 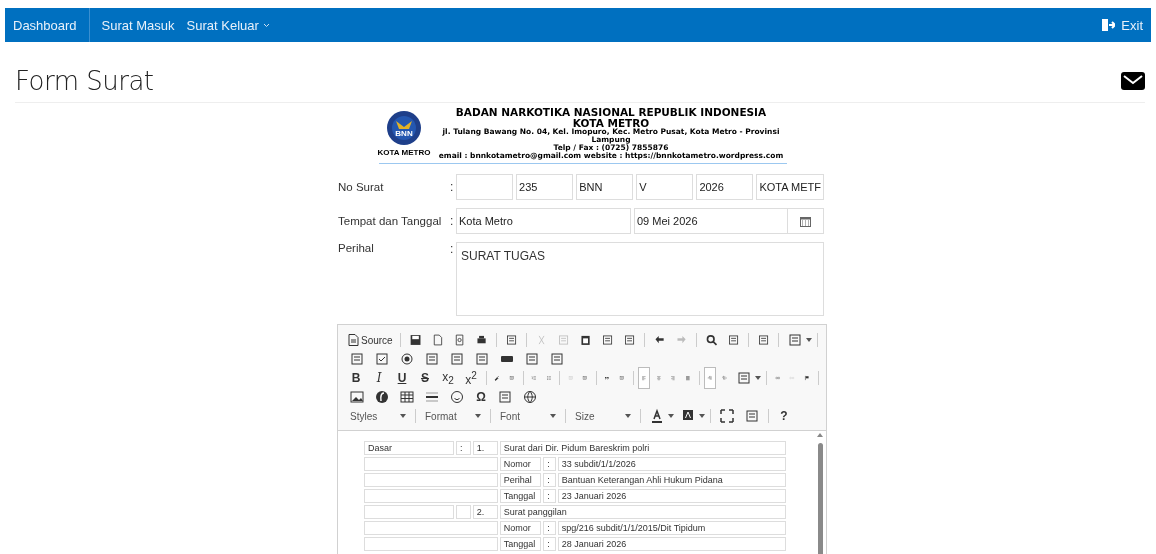 What do you see at coordinates (603, 416) in the screenshot?
I see `size-dropdown: Size` at bounding box center [603, 416].